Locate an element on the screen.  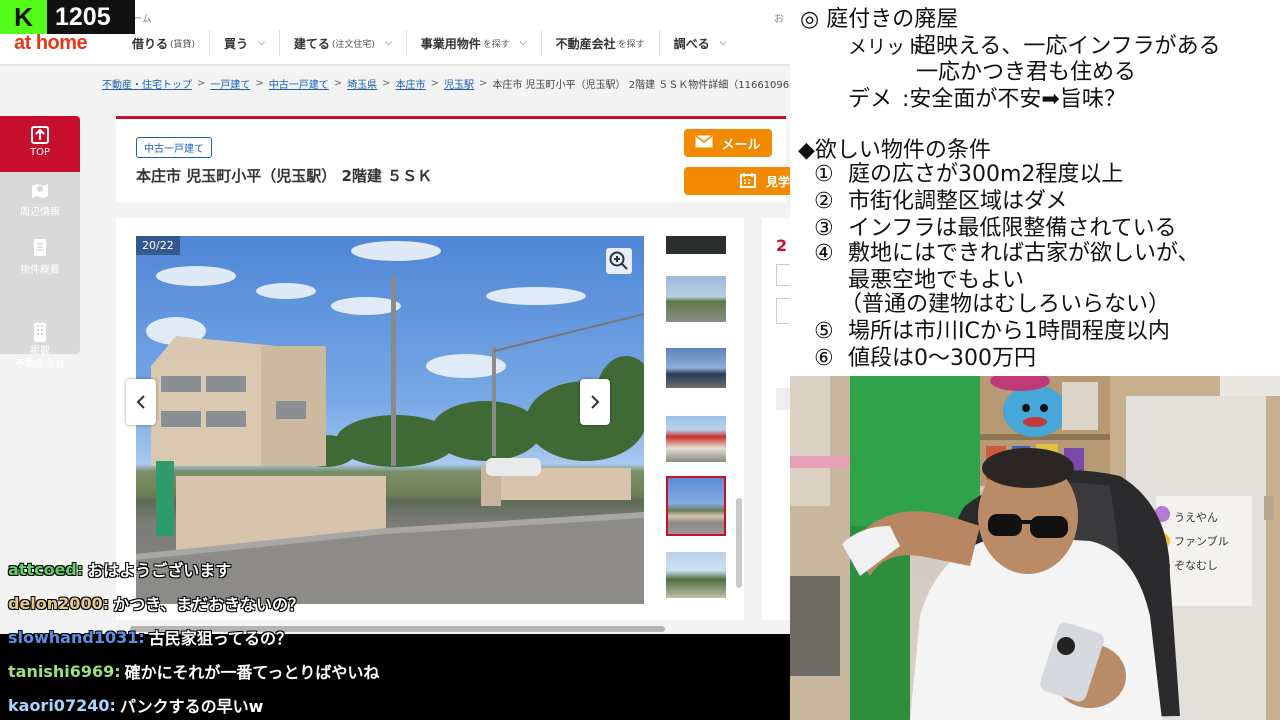
sidenav-item-area-info: 周辺情報 is located at coordinates (40, 199).